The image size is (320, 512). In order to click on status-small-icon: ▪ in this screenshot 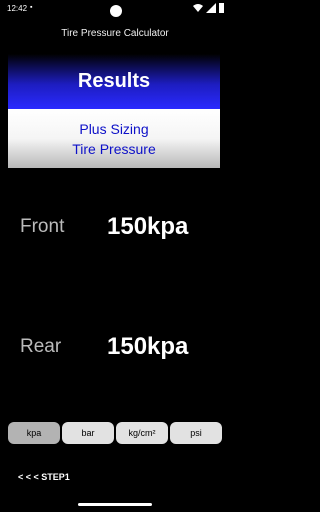, I will do `click(31, 7)`.